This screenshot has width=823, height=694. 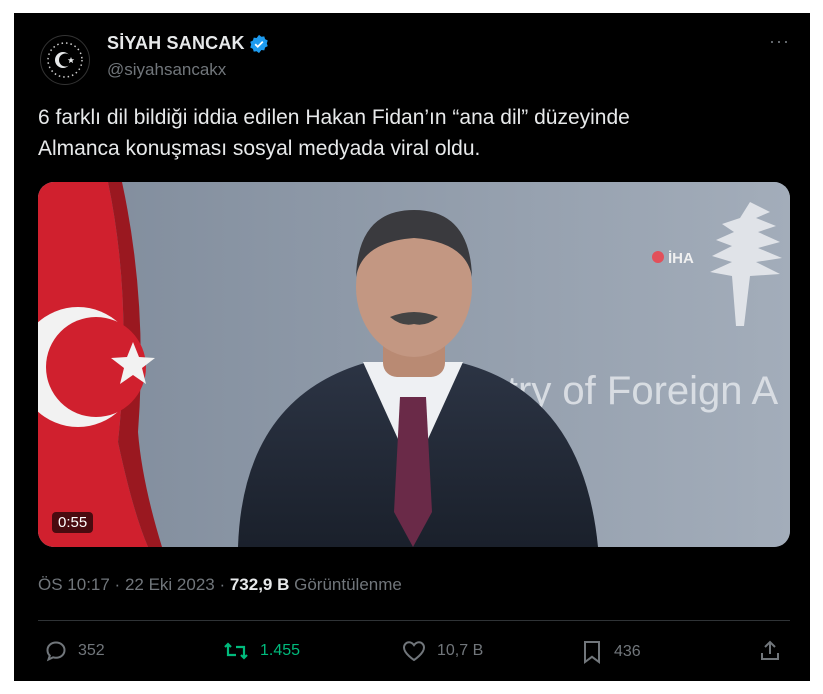 What do you see at coordinates (73, 522) in the screenshot?
I see `video-duration-badge: 0:55` at bounding box center [73, 522].